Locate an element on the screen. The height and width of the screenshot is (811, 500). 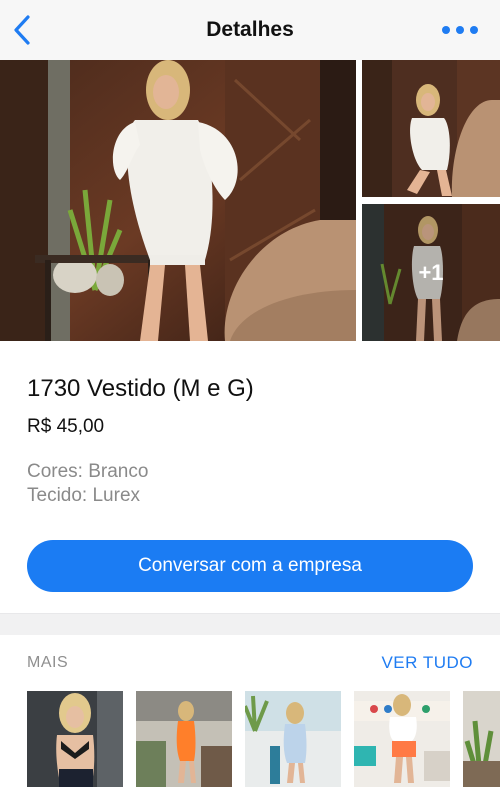
product-title: 1730 Vestido (M e G) is located at coordinates (140, 388).